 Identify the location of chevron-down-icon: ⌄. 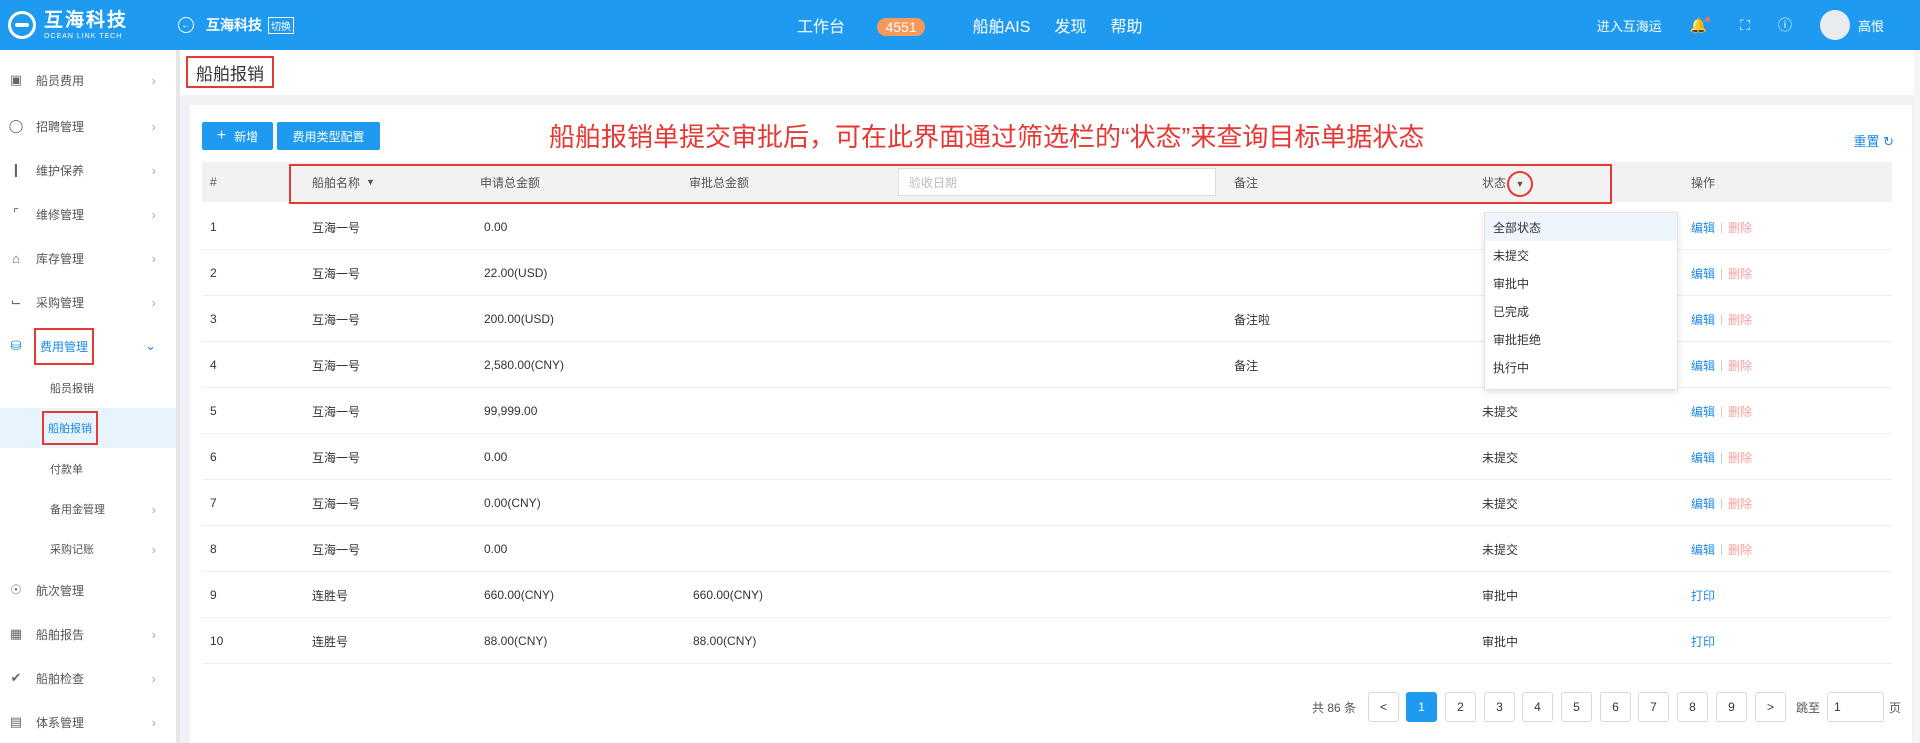
(150, 345).